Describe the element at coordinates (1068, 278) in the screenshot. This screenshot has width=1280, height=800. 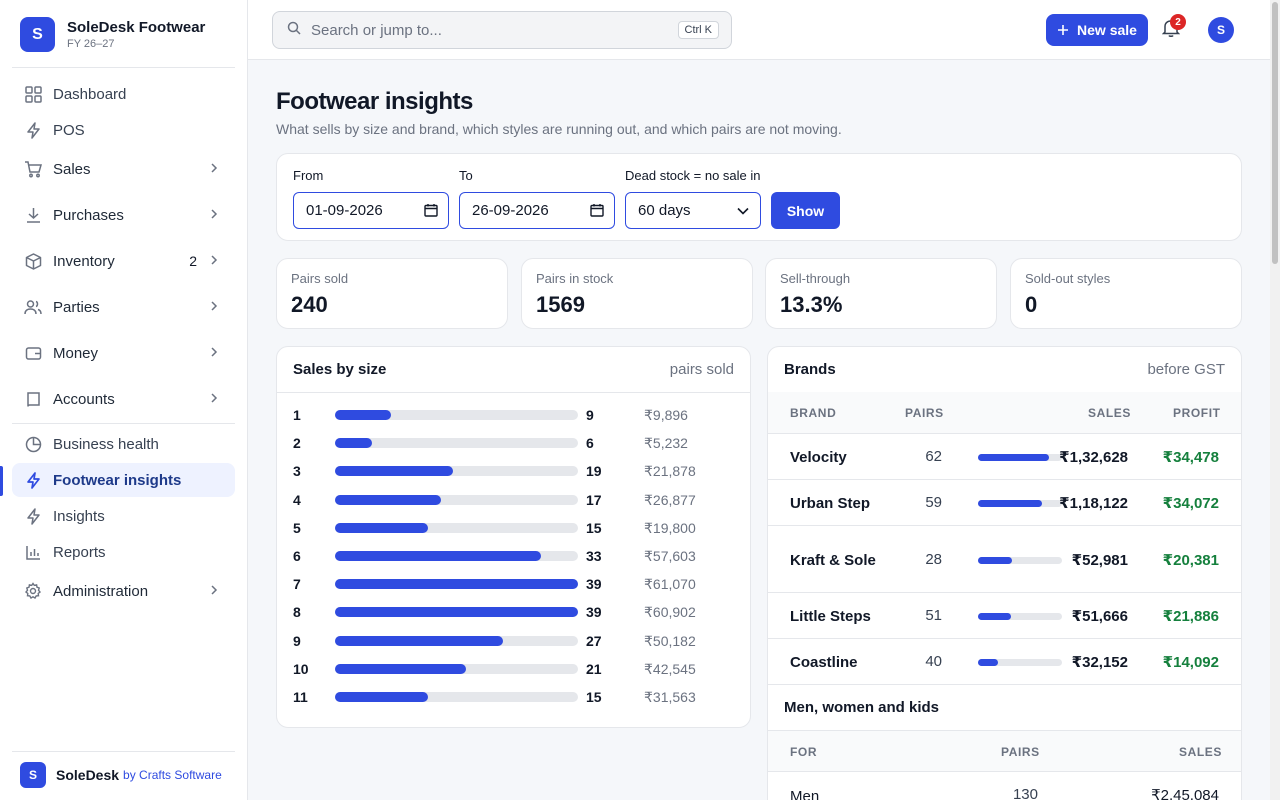
I see `stat-label: Sold-out styles` at that location.